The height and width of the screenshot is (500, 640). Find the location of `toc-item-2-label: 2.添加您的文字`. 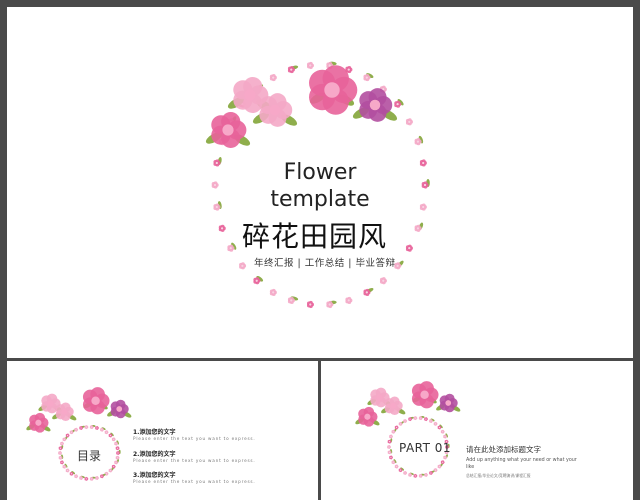

toc-item-2-label: 2.添加您的文字 is located at coordinates (154, 454).